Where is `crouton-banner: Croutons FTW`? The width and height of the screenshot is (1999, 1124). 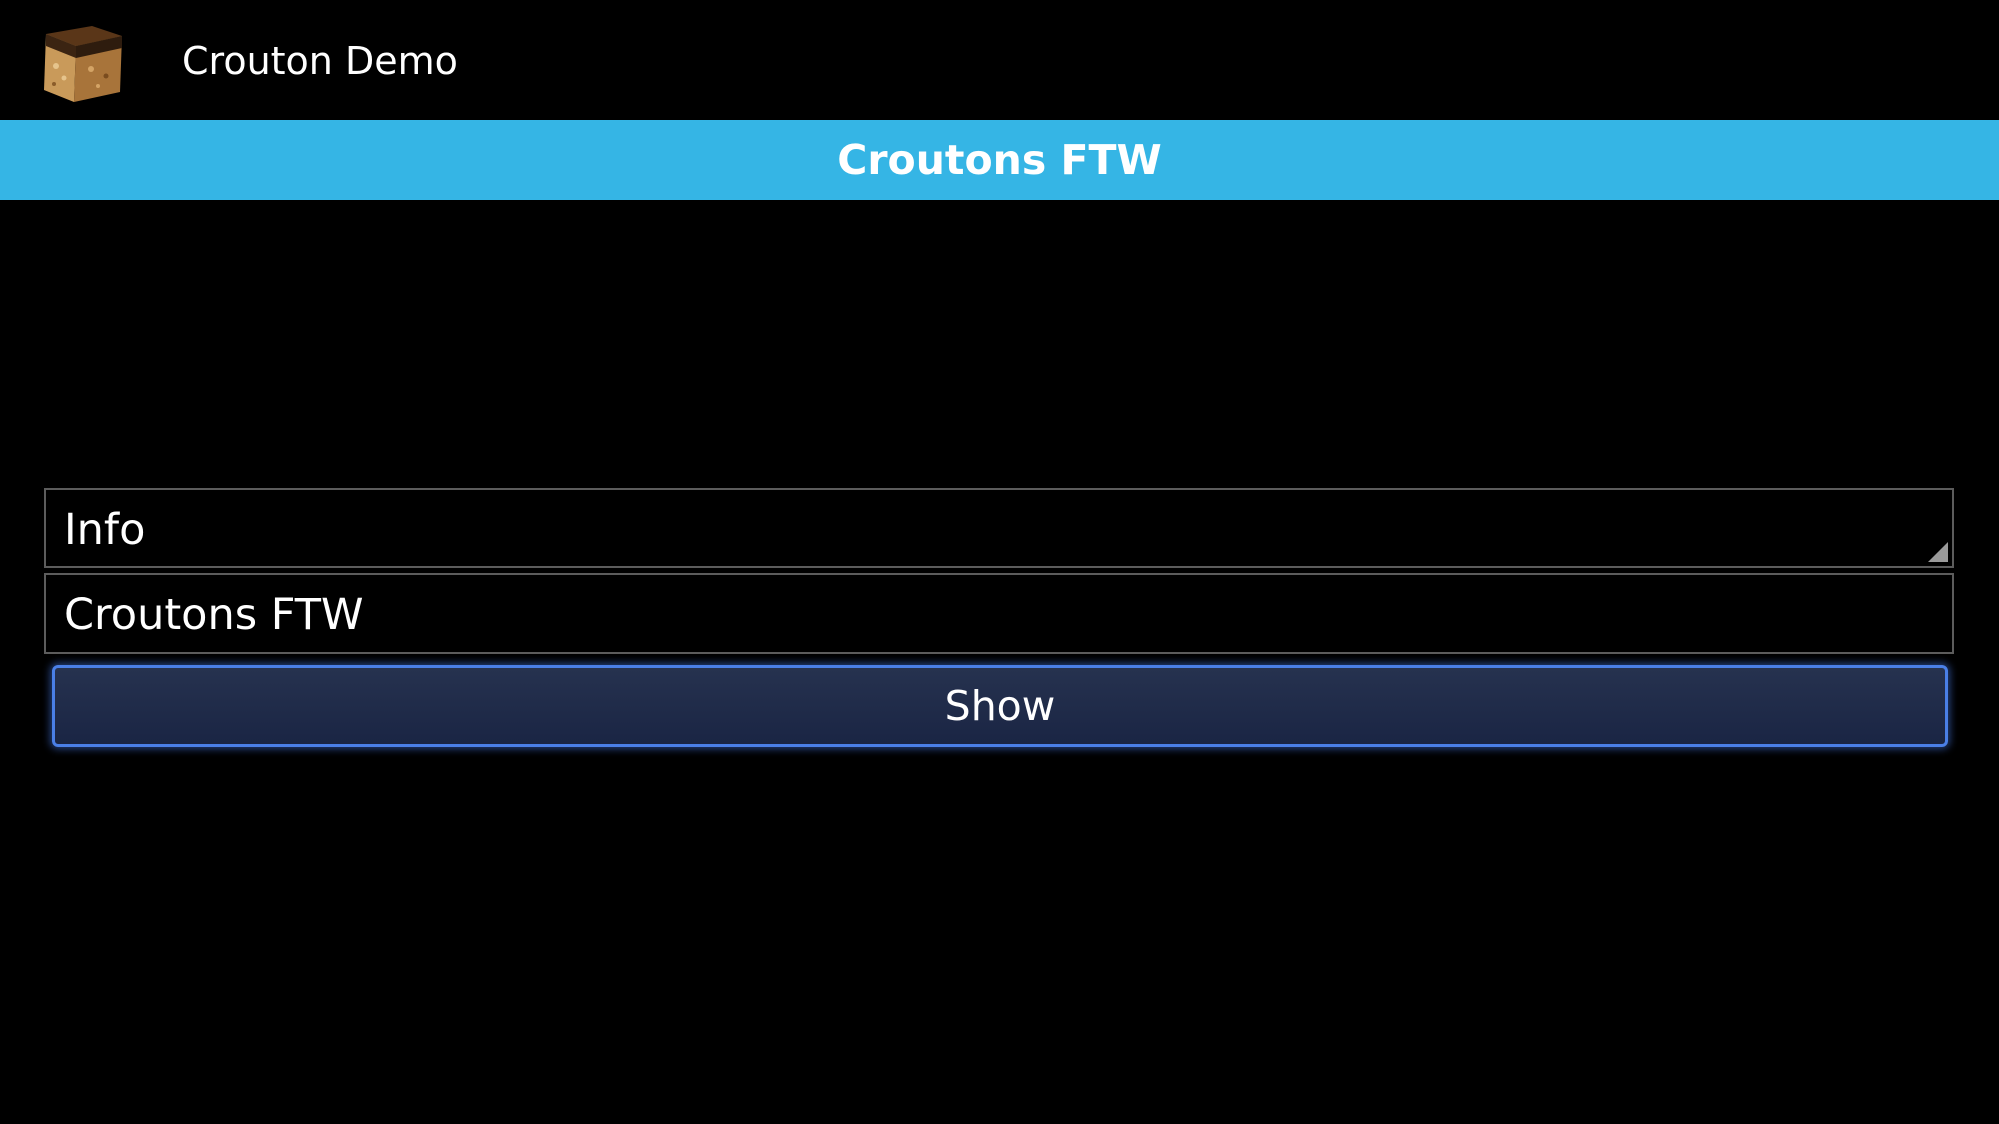 crouton-banner: Croutons FTW is located at coordinates (999, 160).